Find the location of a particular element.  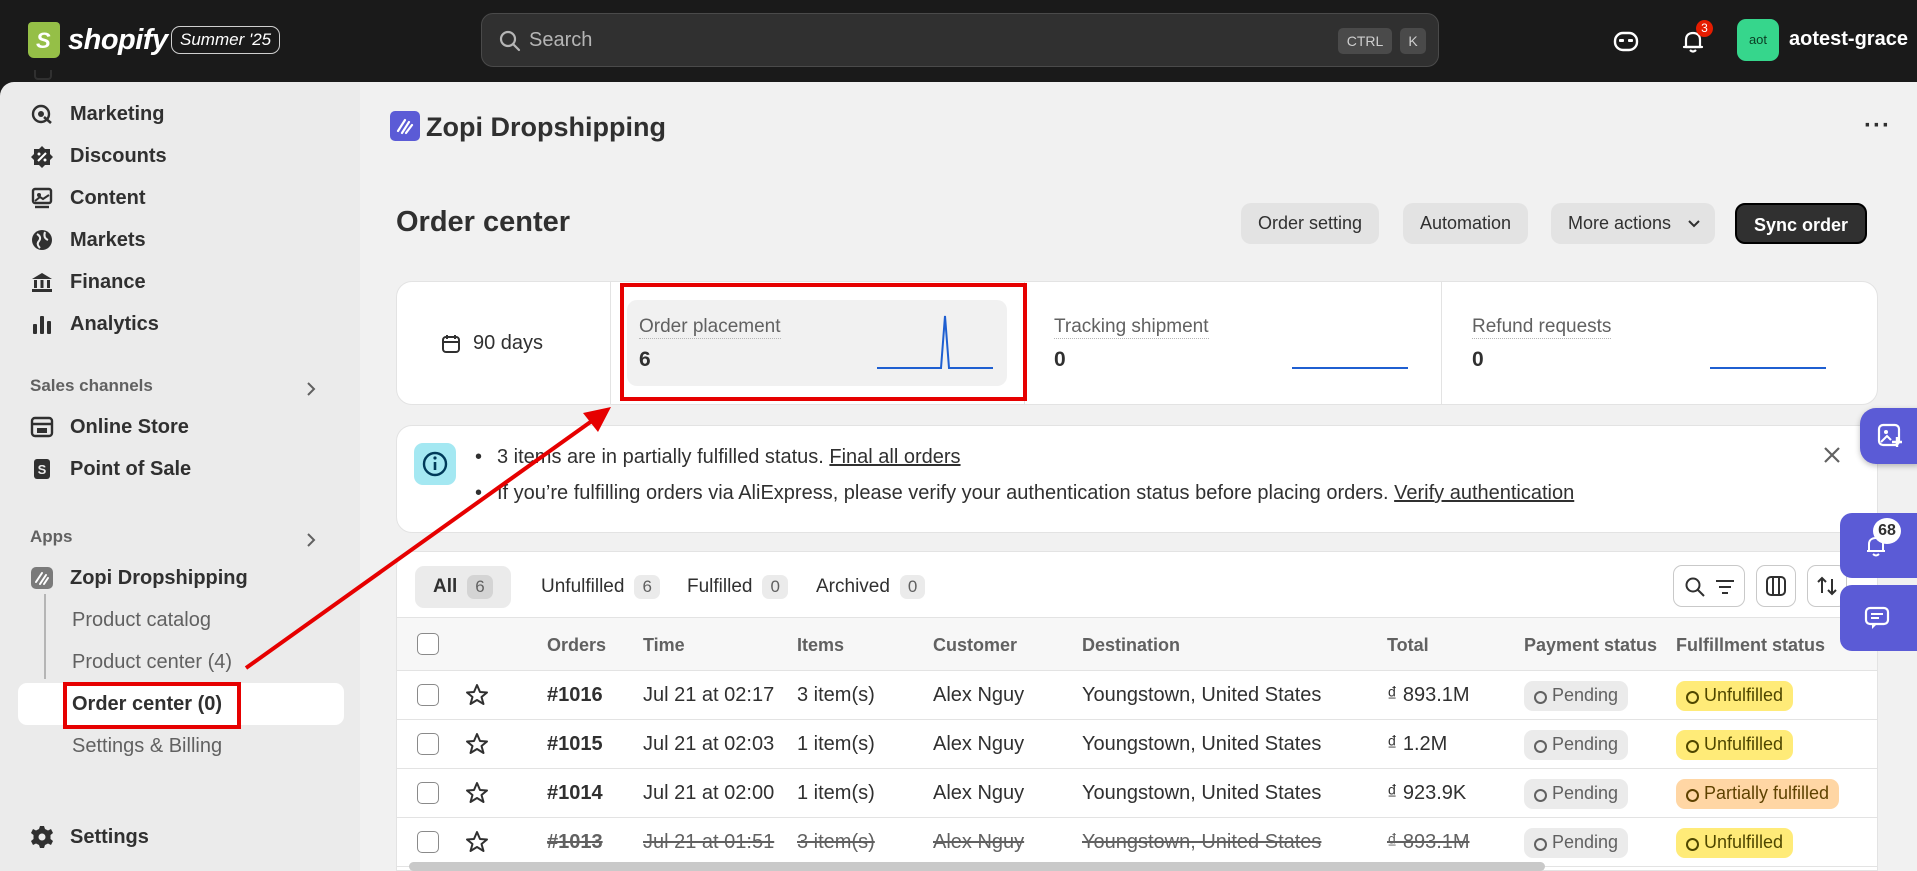

final-all-orders-link: Final all orders is located at coordinates (894, 457).